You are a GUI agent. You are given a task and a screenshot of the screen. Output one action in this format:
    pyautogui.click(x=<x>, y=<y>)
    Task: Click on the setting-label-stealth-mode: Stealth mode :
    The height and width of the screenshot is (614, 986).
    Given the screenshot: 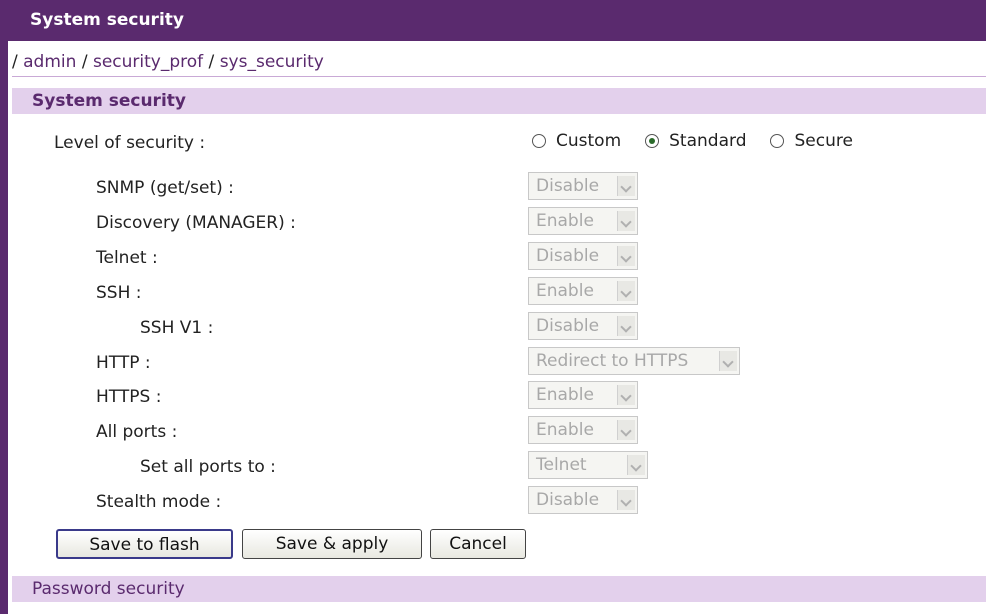 What is the action you would take?
    pyautogui.click(x=159, y=502)
    